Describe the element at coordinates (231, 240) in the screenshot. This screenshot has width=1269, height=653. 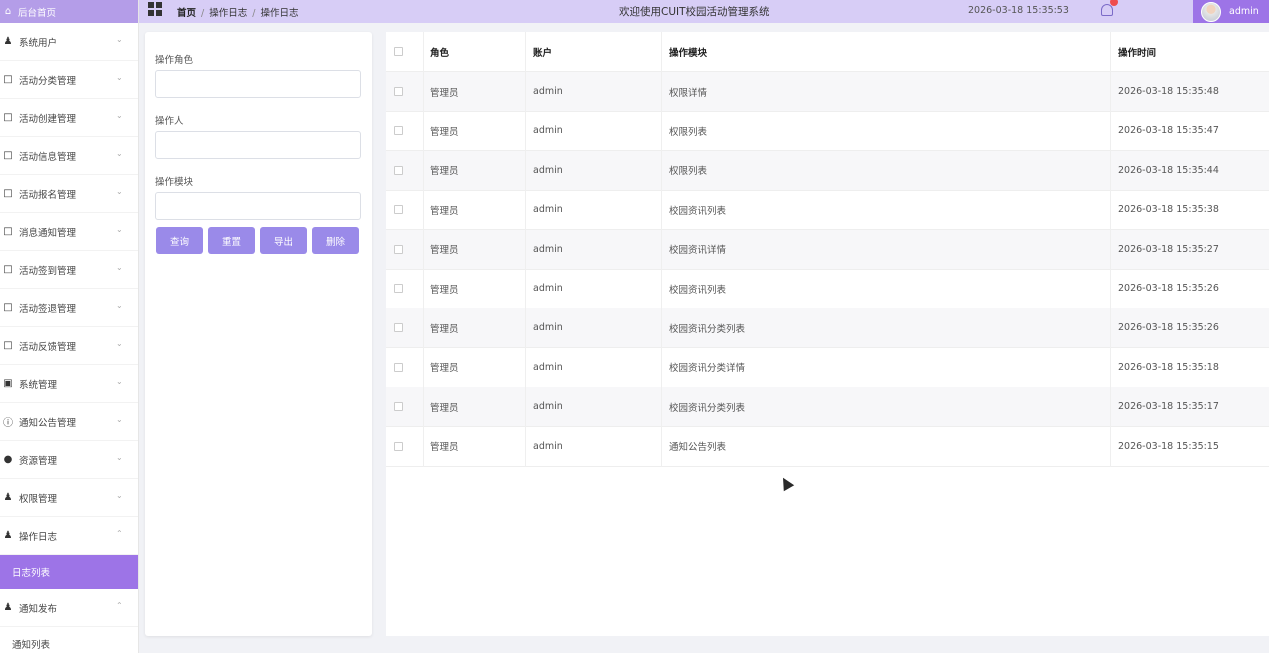
I see `reset-button: 重置` at that location.